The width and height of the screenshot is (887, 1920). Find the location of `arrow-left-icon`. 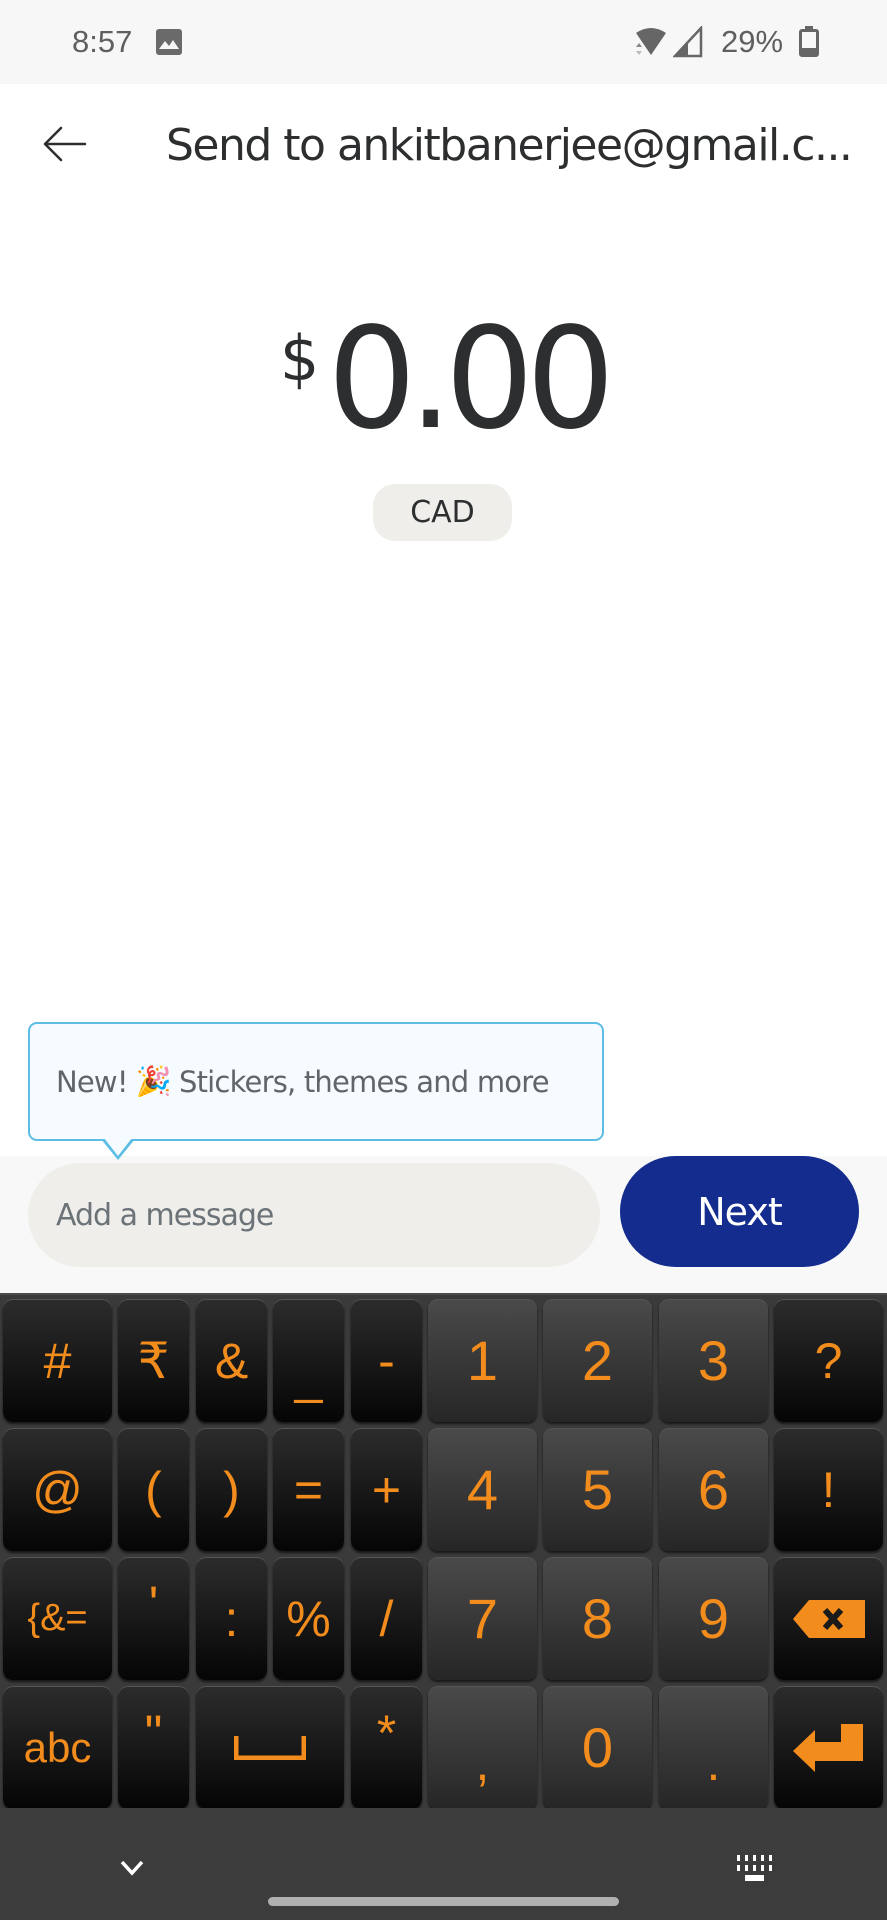

arrow-left-icon is located at coordinates (65, 144).